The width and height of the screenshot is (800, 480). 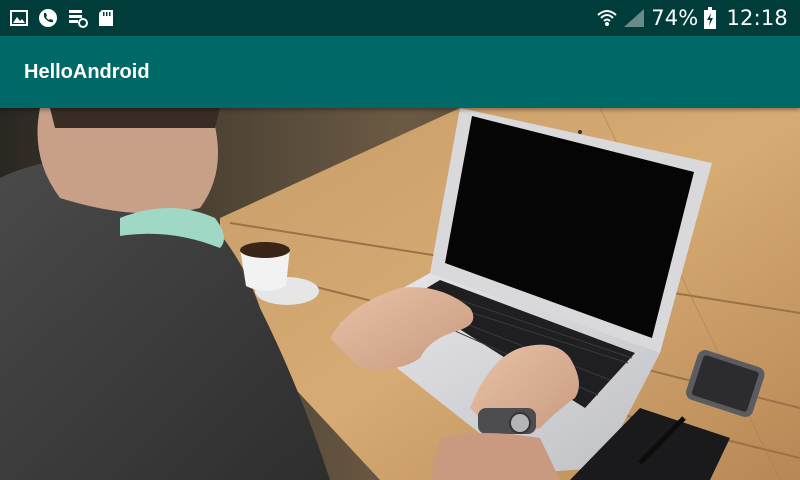 I want to click on app-title: HelloAndroid, so click(x=87, y=71).